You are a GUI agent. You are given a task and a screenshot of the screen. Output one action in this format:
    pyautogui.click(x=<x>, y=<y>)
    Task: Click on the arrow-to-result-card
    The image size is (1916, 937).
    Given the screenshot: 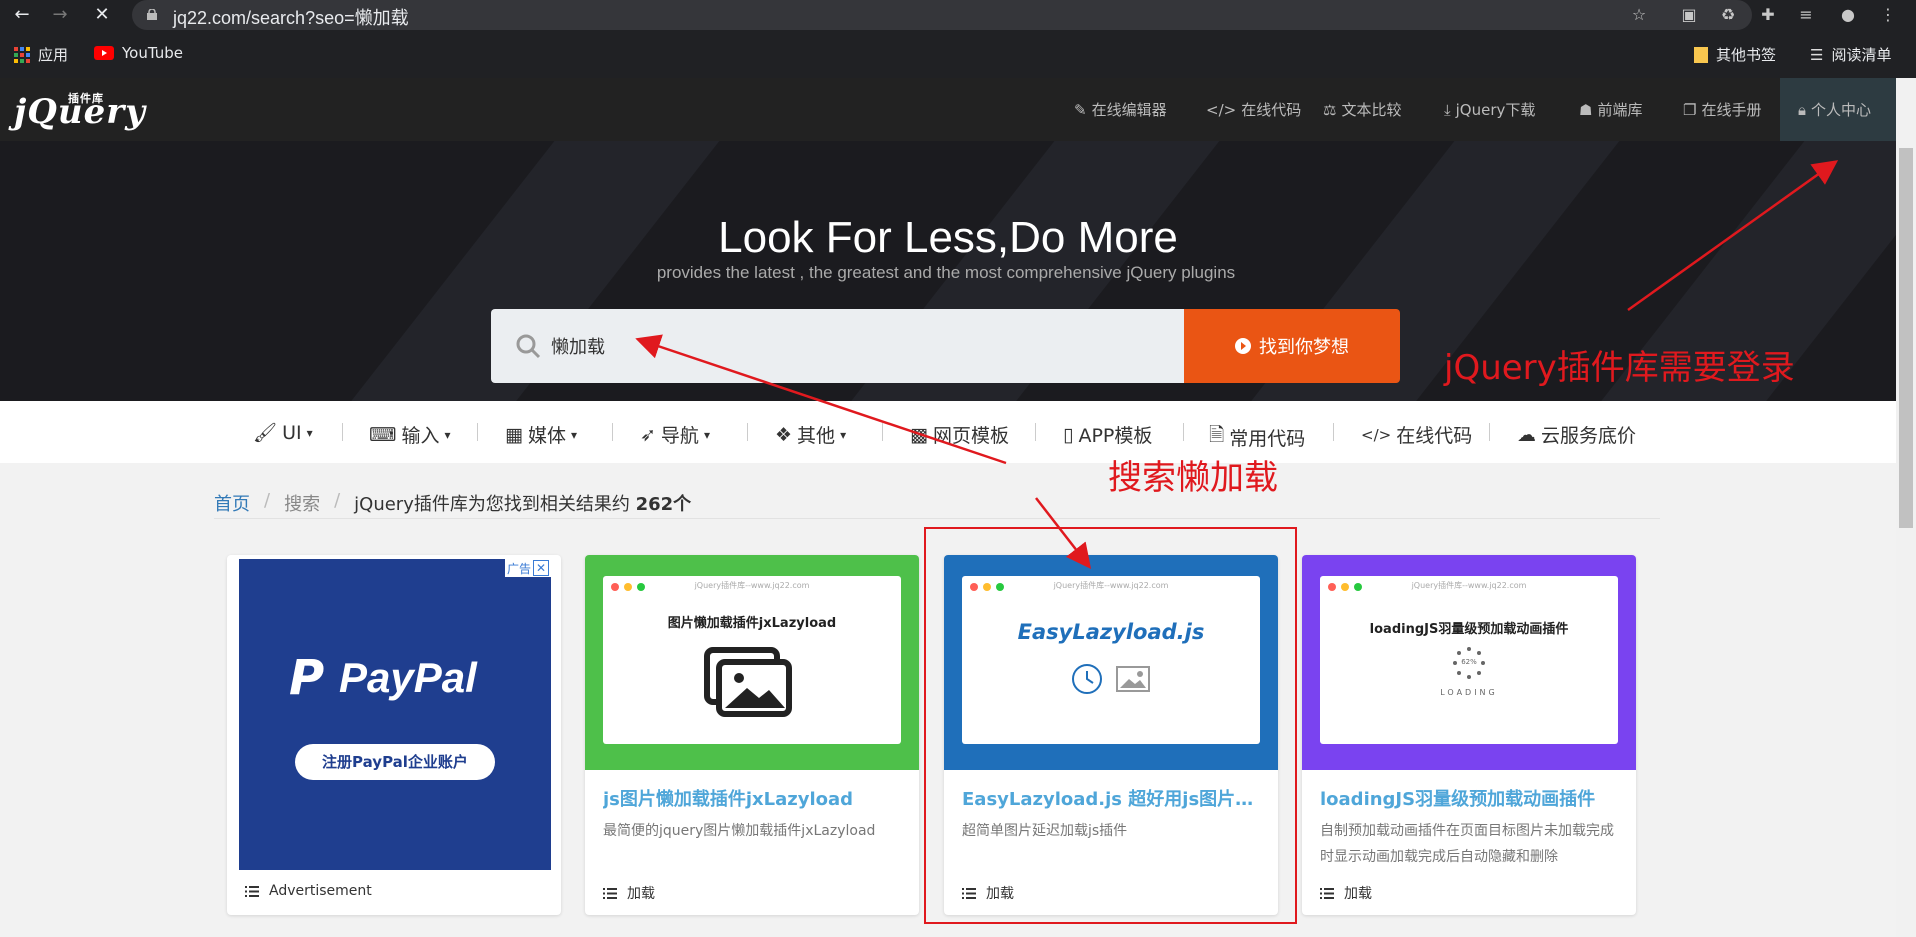 What is the action you would take?
    pyautogui.click(x=1063, y=533)
    